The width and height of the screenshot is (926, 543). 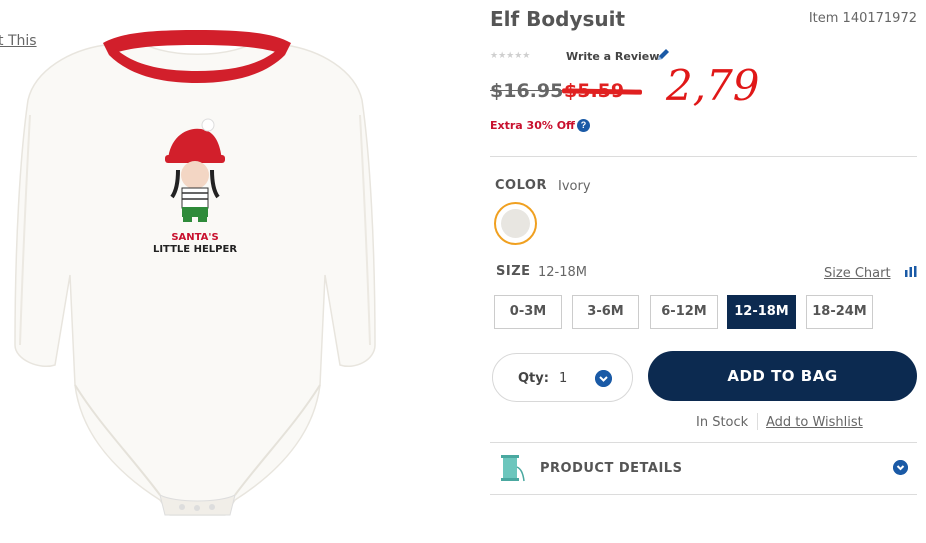 What do you see at coordinates (611, 468) in the screenshot?
I see `product-details-label: PRODUCT DETAILS` at bounding box center [611, 468].